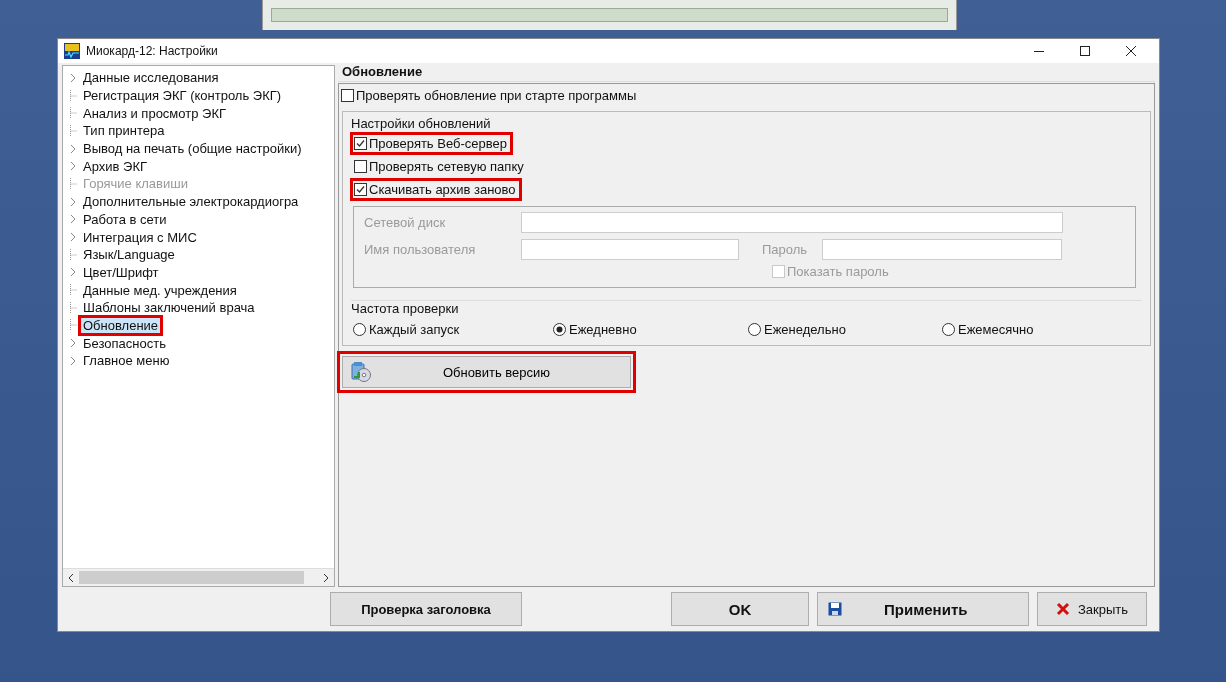  Describe the element at coordinates (405, 308) in the screenshot. I see `group-title: Частота проверки` at that location.